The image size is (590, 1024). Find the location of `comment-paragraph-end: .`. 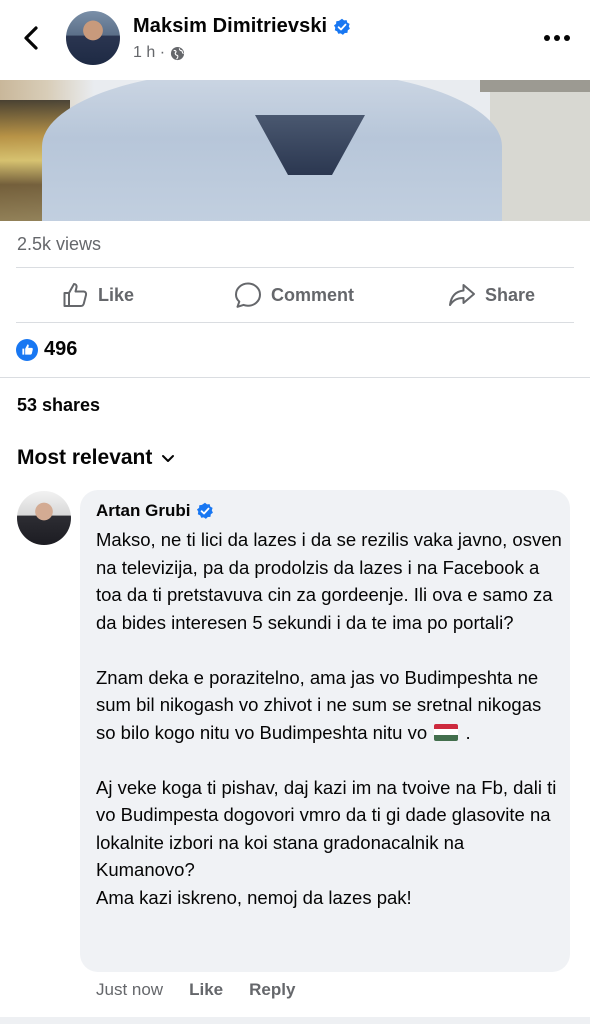

comment-paragraph-end: . is located at coordinates (468, 732).